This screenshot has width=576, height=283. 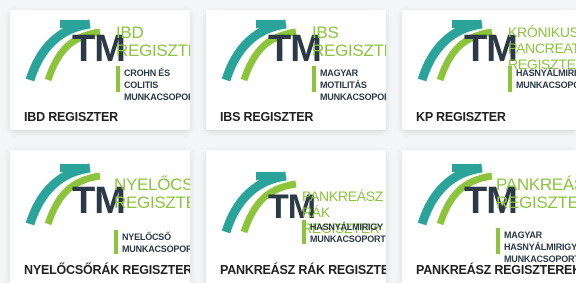 I want to click on logo-title: NYELŐCSŐRÁK REGISZTER, so click(x=152, y=193).